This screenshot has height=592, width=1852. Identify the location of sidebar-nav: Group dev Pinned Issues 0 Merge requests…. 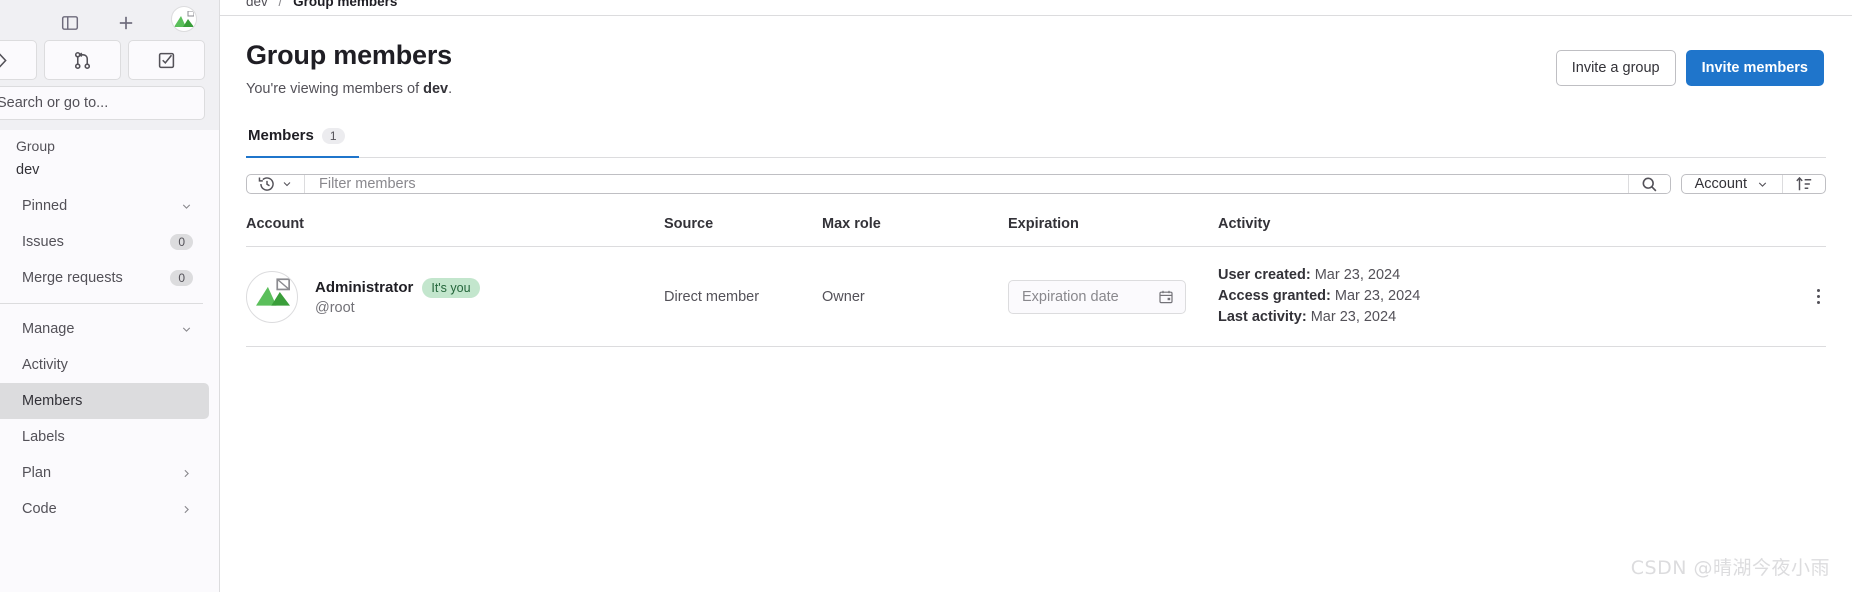
(109, 361).